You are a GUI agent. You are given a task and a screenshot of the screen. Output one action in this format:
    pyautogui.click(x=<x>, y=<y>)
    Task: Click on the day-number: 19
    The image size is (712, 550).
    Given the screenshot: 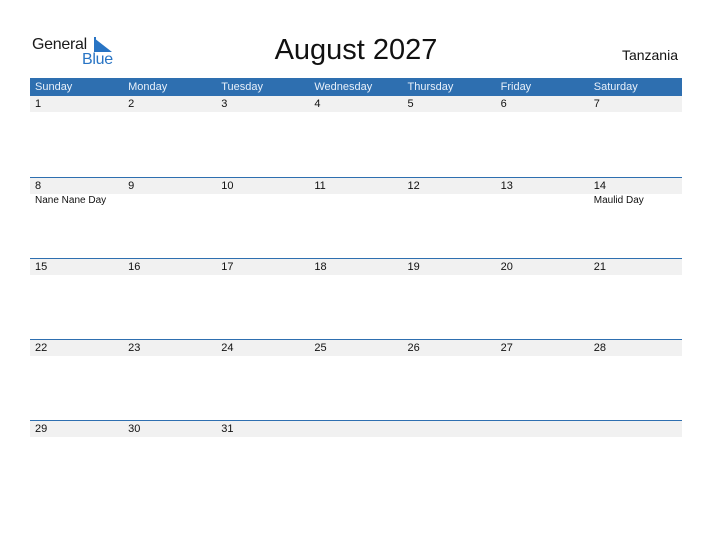 What is the action you would take?
    pyautogui.click(x=413, y=267)
    